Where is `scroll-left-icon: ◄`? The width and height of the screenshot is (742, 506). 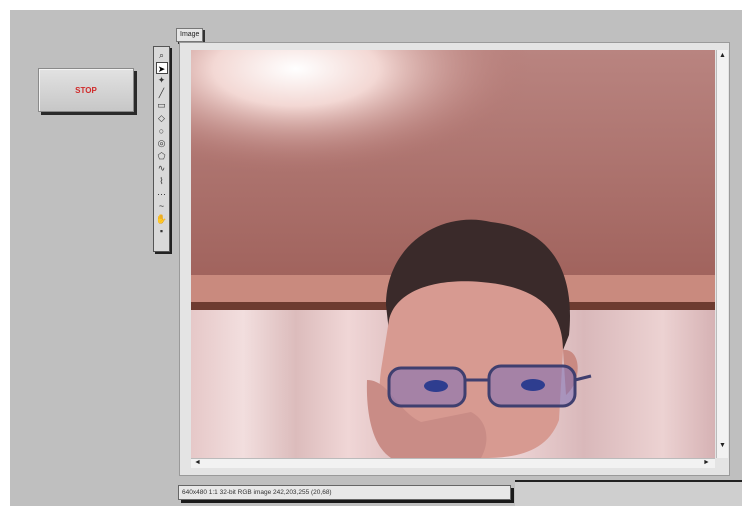 scroll-left-icon: ◄ is located at coordinates (197, 463).